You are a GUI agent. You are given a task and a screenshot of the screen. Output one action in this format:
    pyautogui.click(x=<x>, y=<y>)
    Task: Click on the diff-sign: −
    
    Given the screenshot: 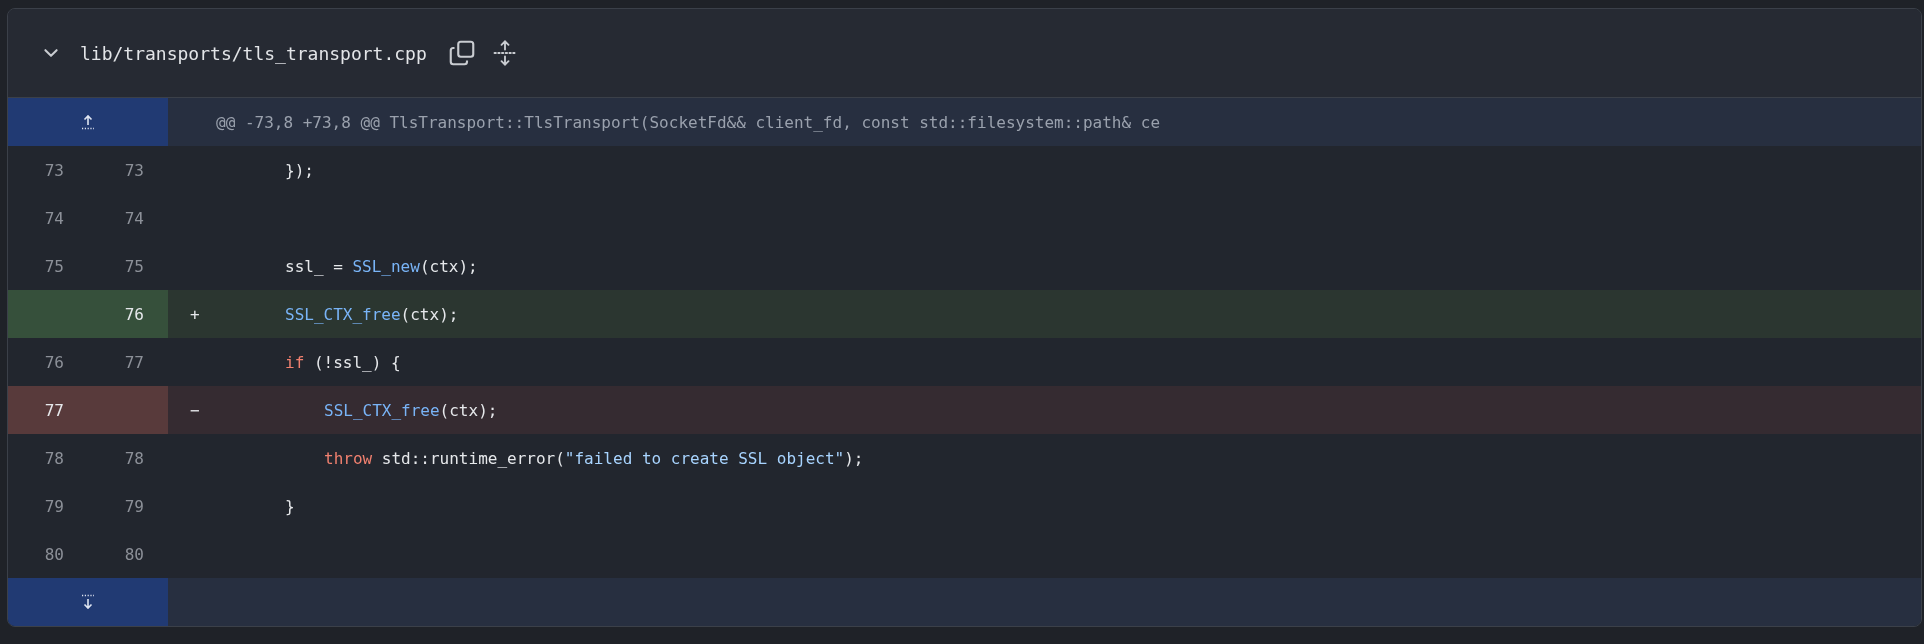 What is the action you would take?
    pyautogui.click(x=195, y=410)
    